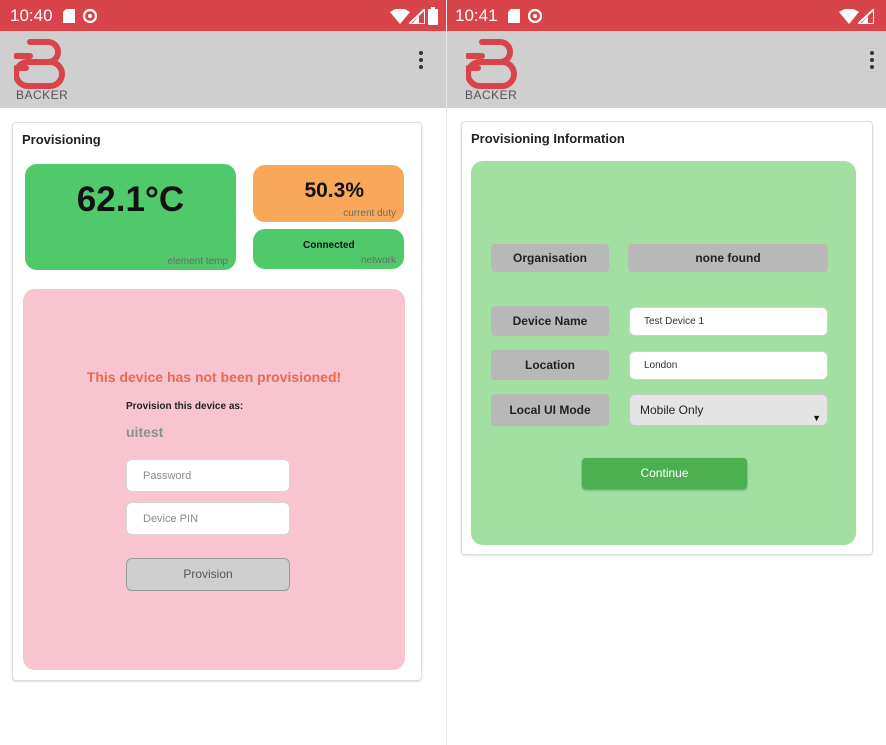  What do you see at coordinates (197, 261) in the screenshot?
I see `temperature-caption: element temp` at bounding box center [197, 261].